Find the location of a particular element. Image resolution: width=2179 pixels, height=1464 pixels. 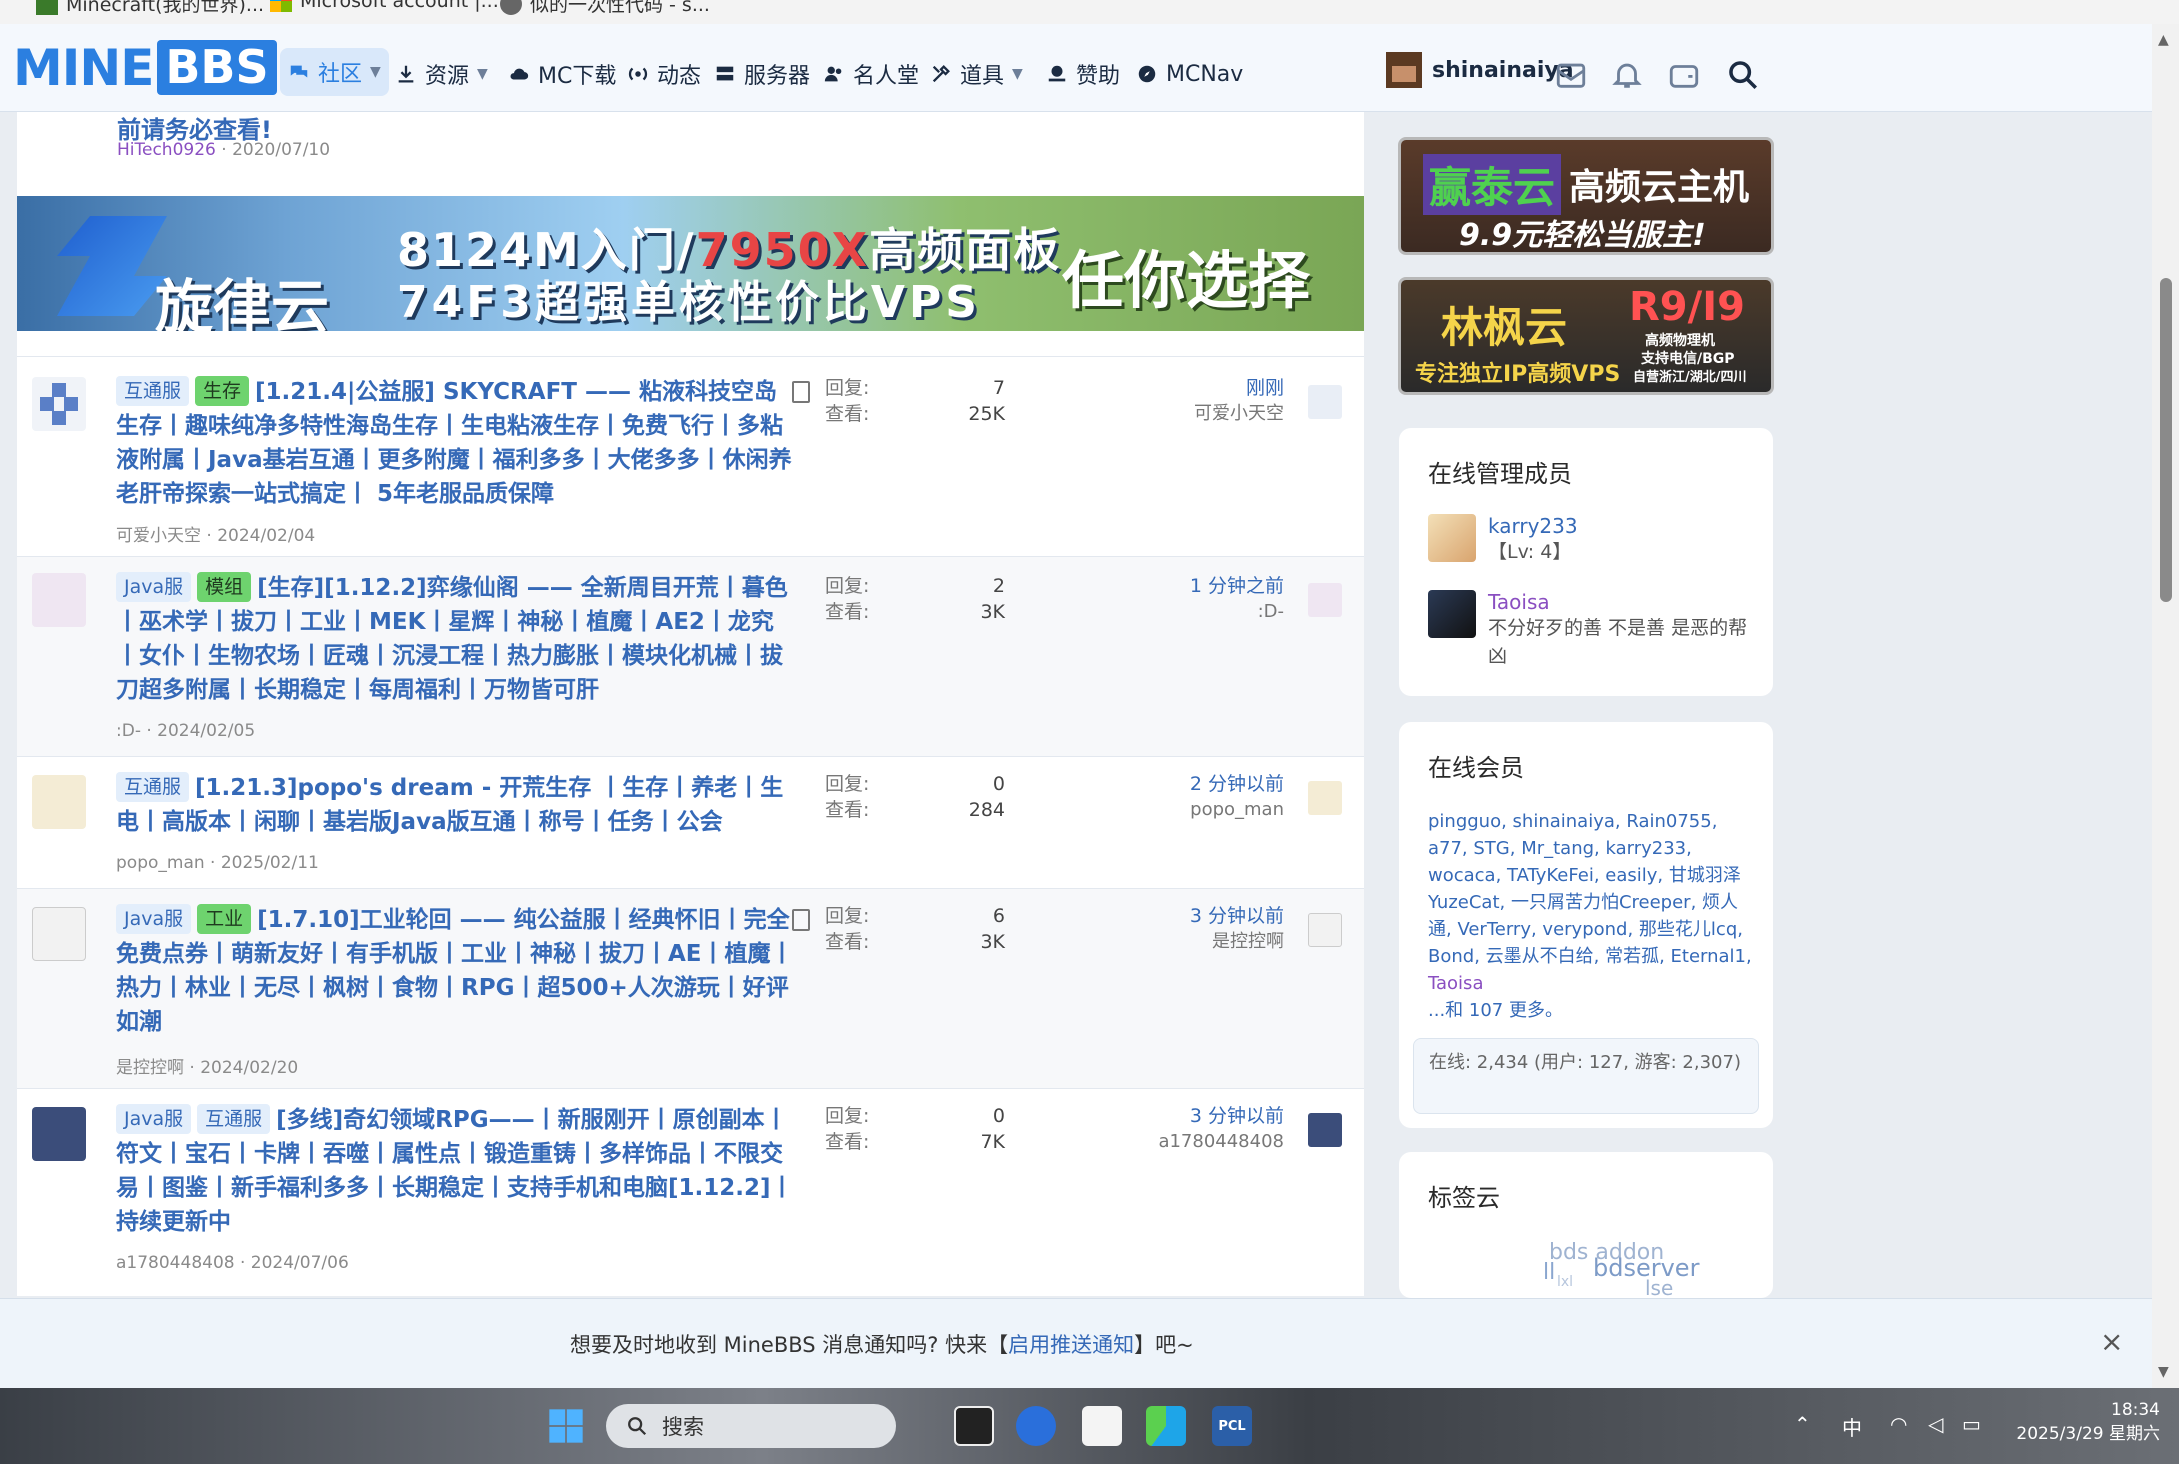

scroll-up-icon: ▲ is located at coordinates (2163, 40).